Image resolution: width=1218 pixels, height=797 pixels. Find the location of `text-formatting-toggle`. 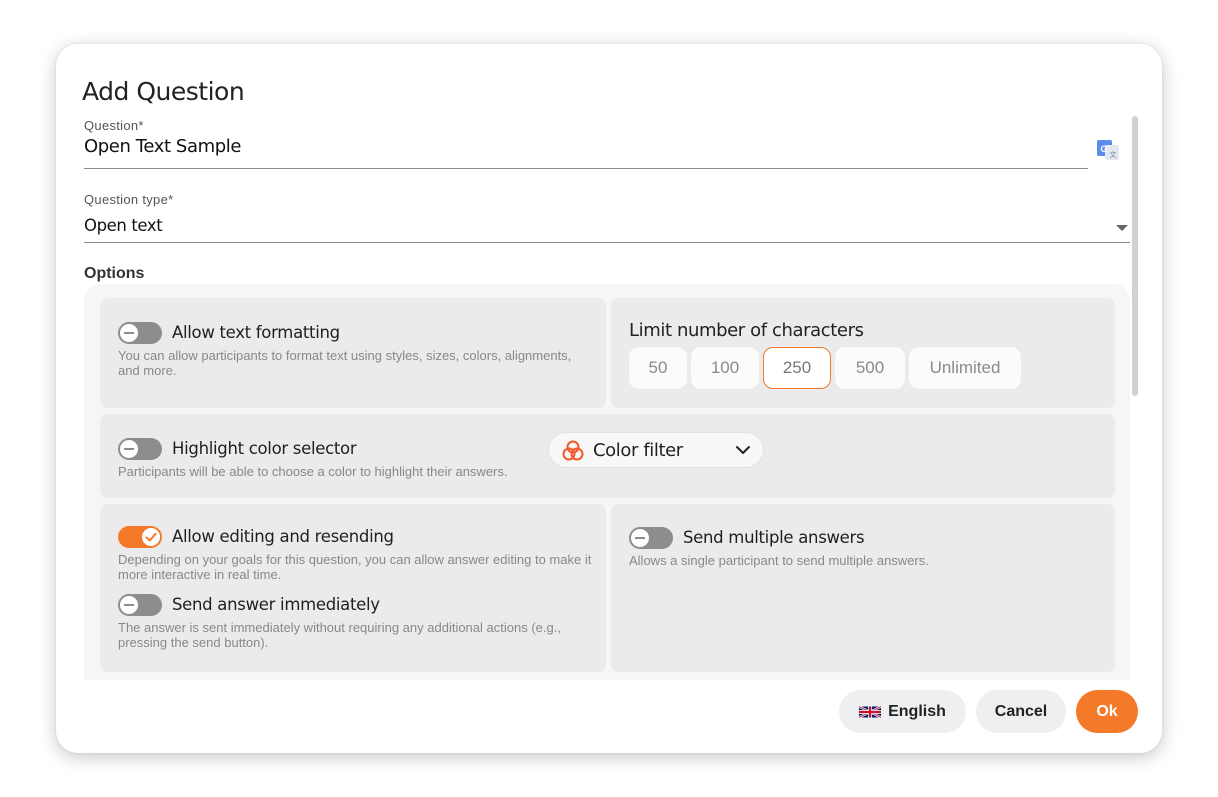

text-formatting-toggle is located at coordinates (140, 333).